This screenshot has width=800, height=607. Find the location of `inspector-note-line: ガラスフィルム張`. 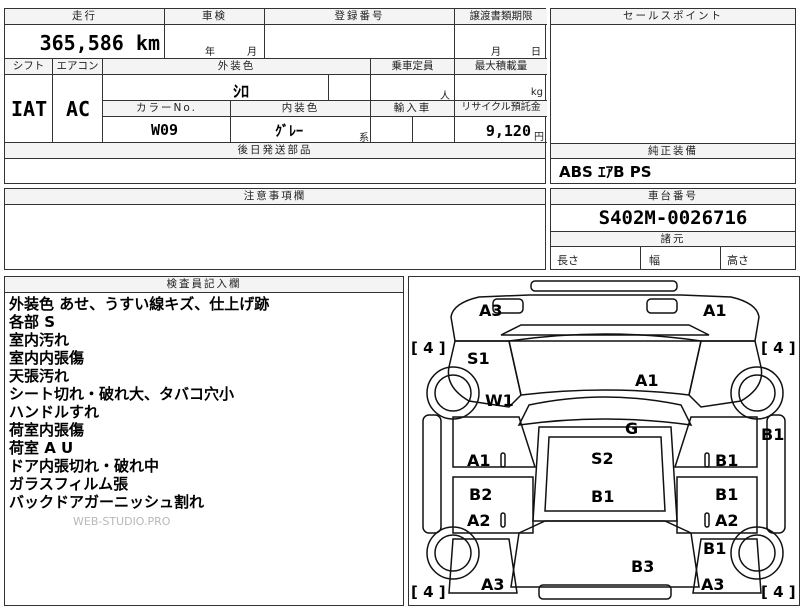

inspector-note-line: ガラスフィルム張 is located at coordinates (69, 484).